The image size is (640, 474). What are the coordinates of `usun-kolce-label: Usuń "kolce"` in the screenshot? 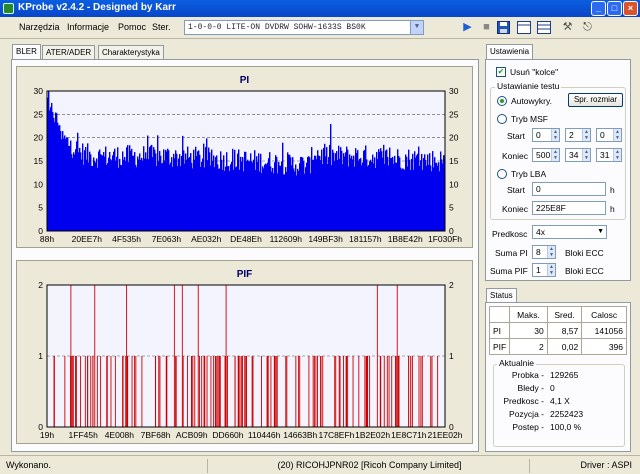 It's located at (534, 72).